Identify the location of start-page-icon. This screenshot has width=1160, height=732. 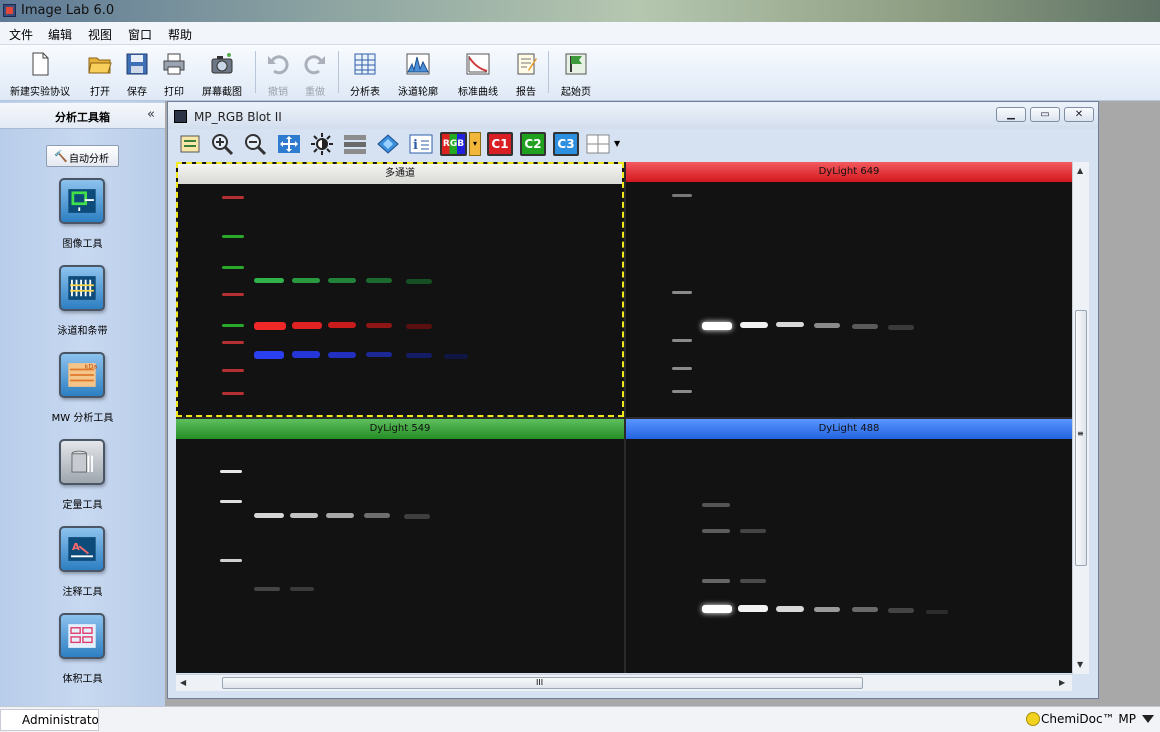
(576, 64).